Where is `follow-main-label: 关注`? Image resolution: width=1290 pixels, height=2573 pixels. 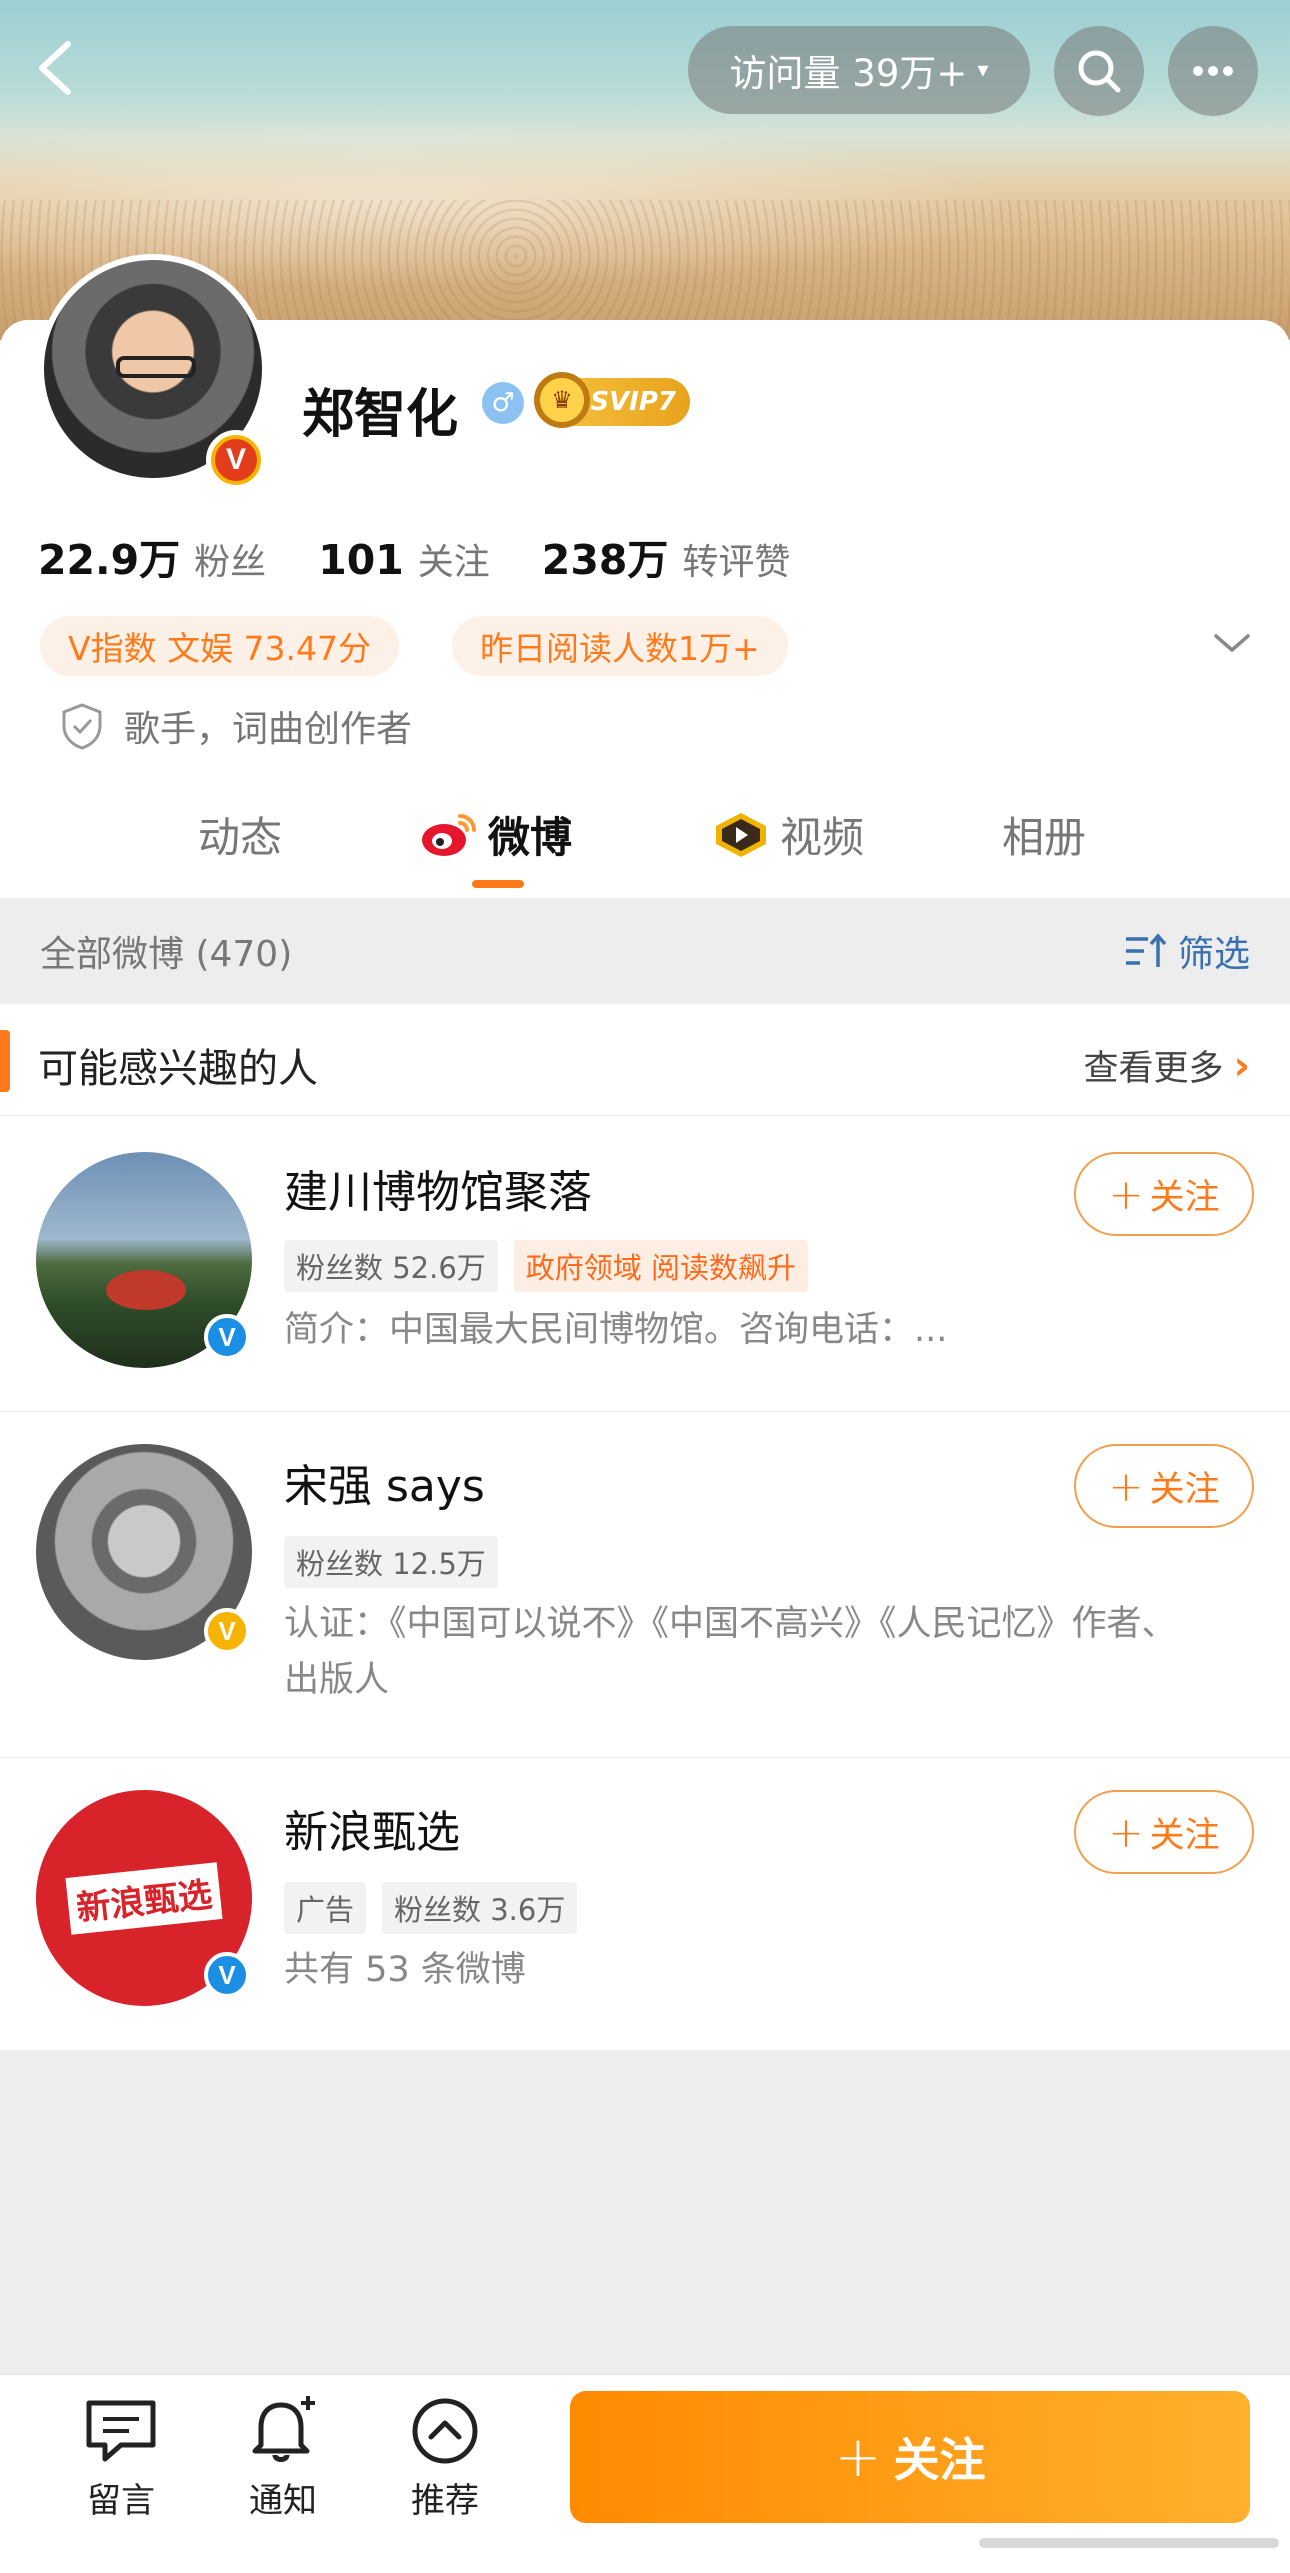 follow-main-label: 关注 is located at coordinates (939, 2460).